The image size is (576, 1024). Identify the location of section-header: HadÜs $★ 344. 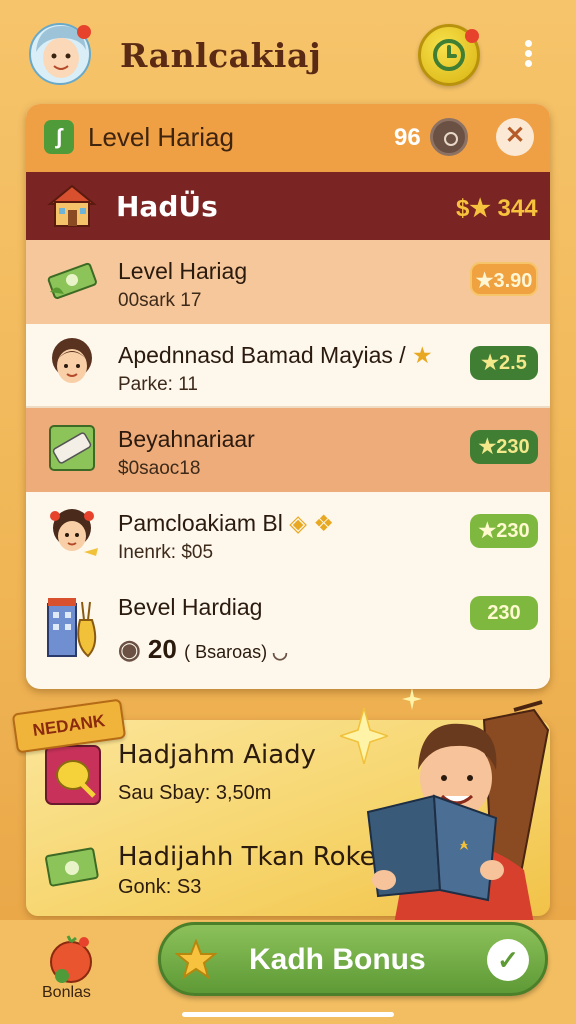
(288, 206).